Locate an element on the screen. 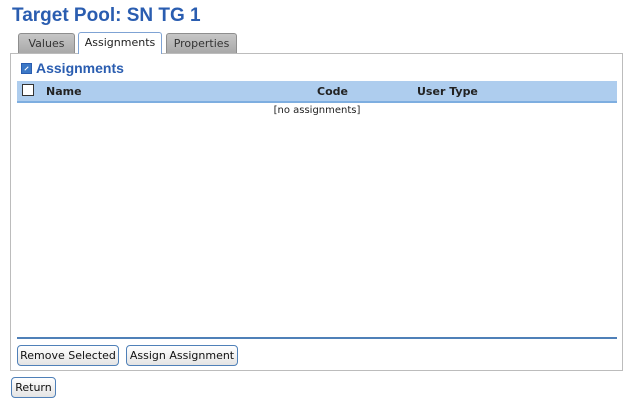  table-header: Name Code User Type is located at coordinates (317, 92).